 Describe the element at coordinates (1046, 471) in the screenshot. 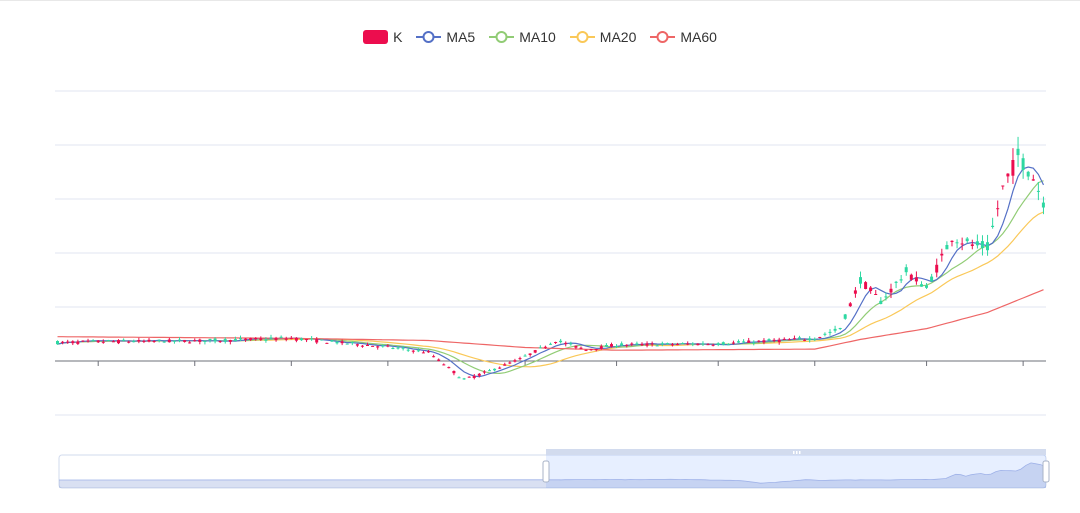

I see `zoom-handle-right` at that location.